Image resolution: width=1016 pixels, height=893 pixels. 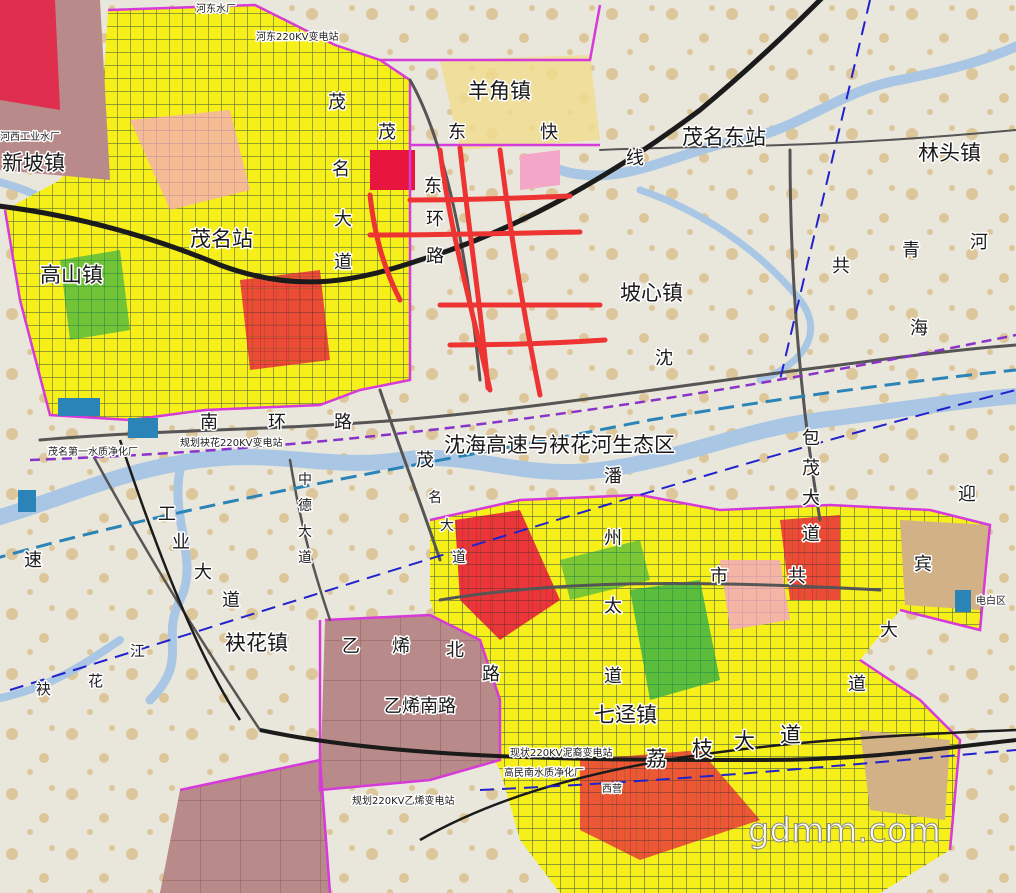 I want to click on road-zhongde-4: 道, so click(x=305, y=558).